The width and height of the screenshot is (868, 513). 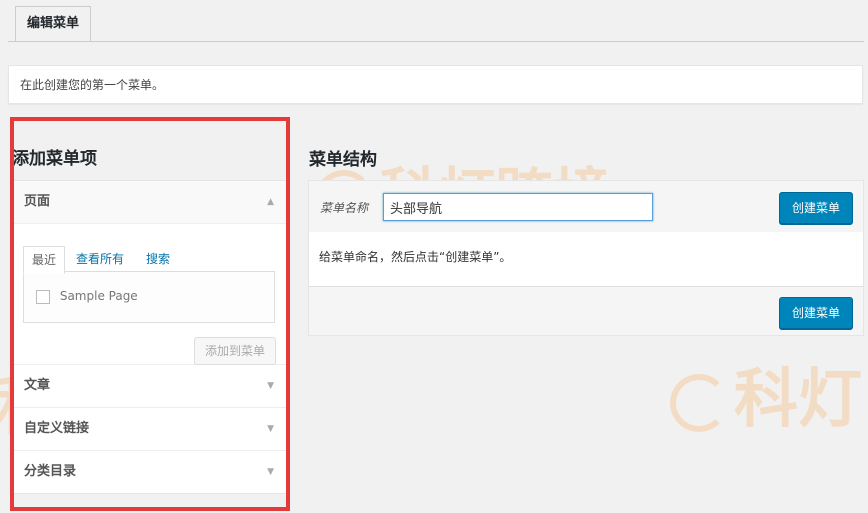 What do you see at coordinates (50, 471) in the screenshot?
I see `accordion-title-label: 分类目录` at bounding box center [50, 471].